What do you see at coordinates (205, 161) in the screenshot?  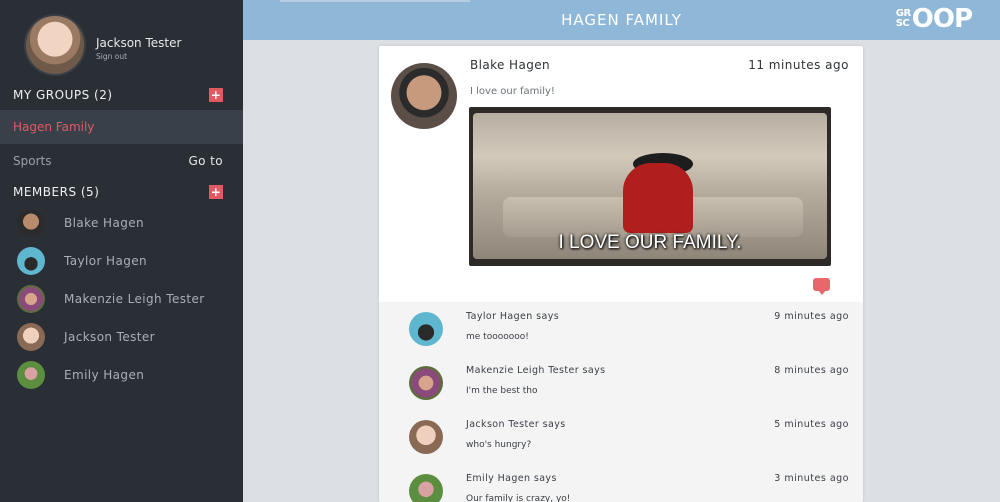 I see `go-to-link: Go to` at bounding box center [205, 161].